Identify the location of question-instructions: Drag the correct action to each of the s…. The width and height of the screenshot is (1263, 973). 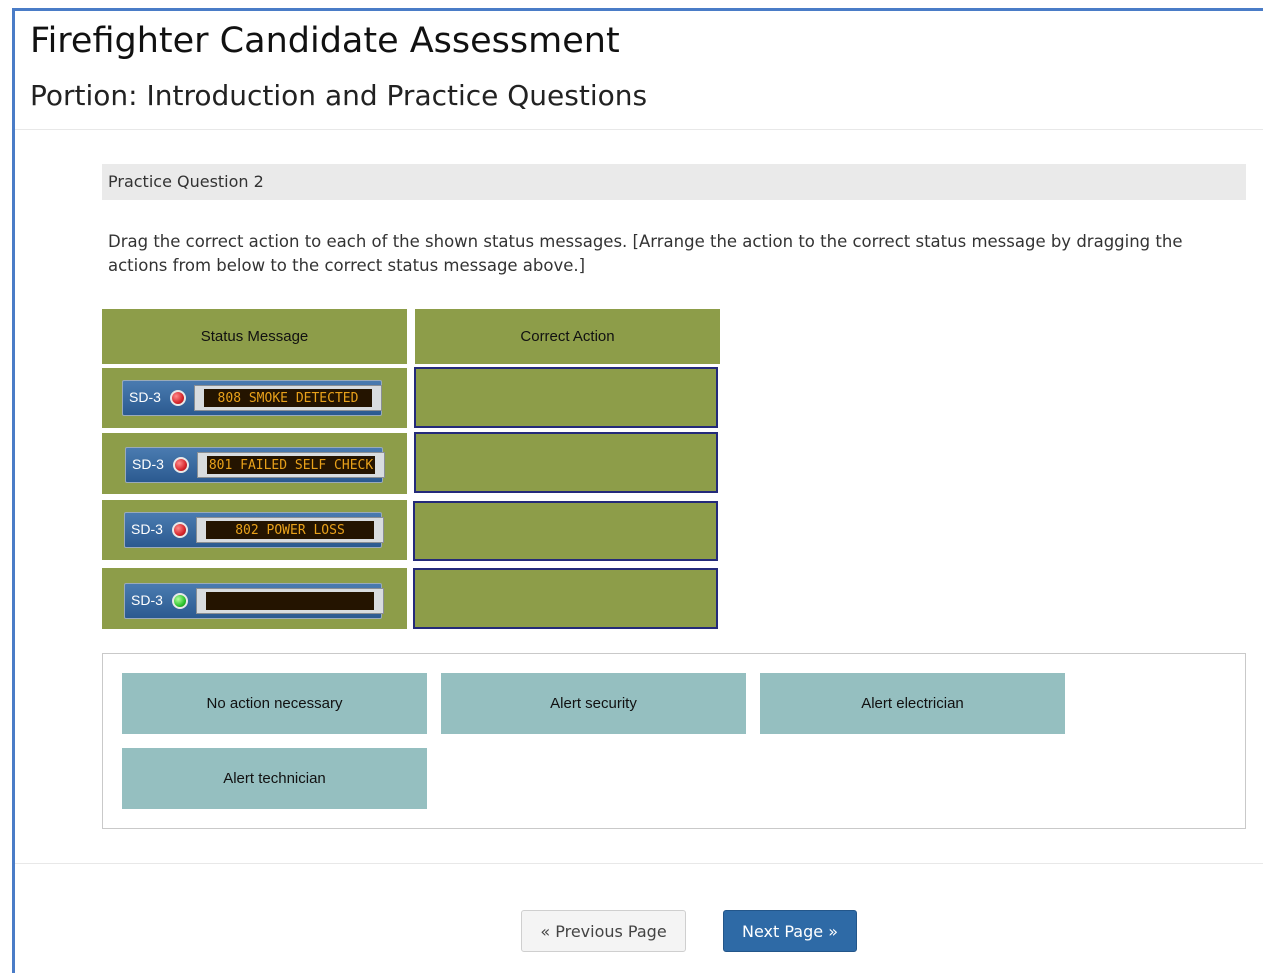
(645, 253).